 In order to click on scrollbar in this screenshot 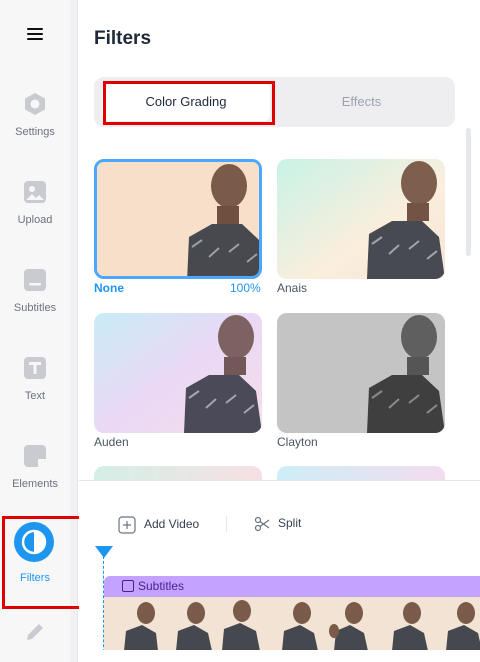, I will do `click(468, 192)`.